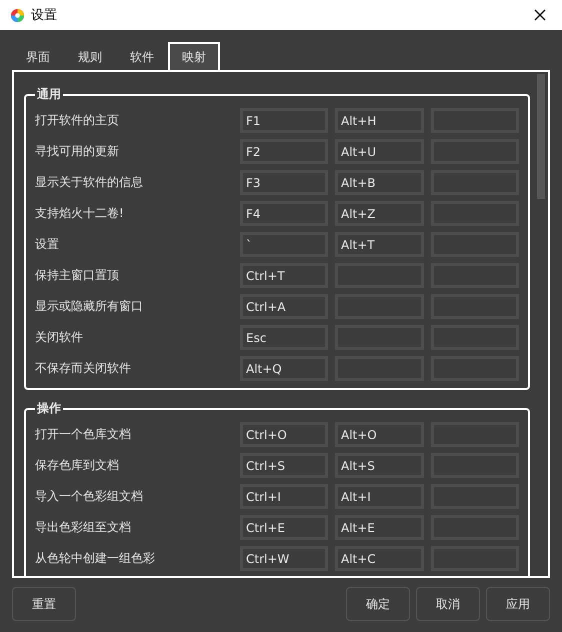 Image resolution: width=562 pixels, height=632 pixels. Describe the element at coordinates (284, 120) in the screenshot. I see `shortcut-field: F1` at that location.